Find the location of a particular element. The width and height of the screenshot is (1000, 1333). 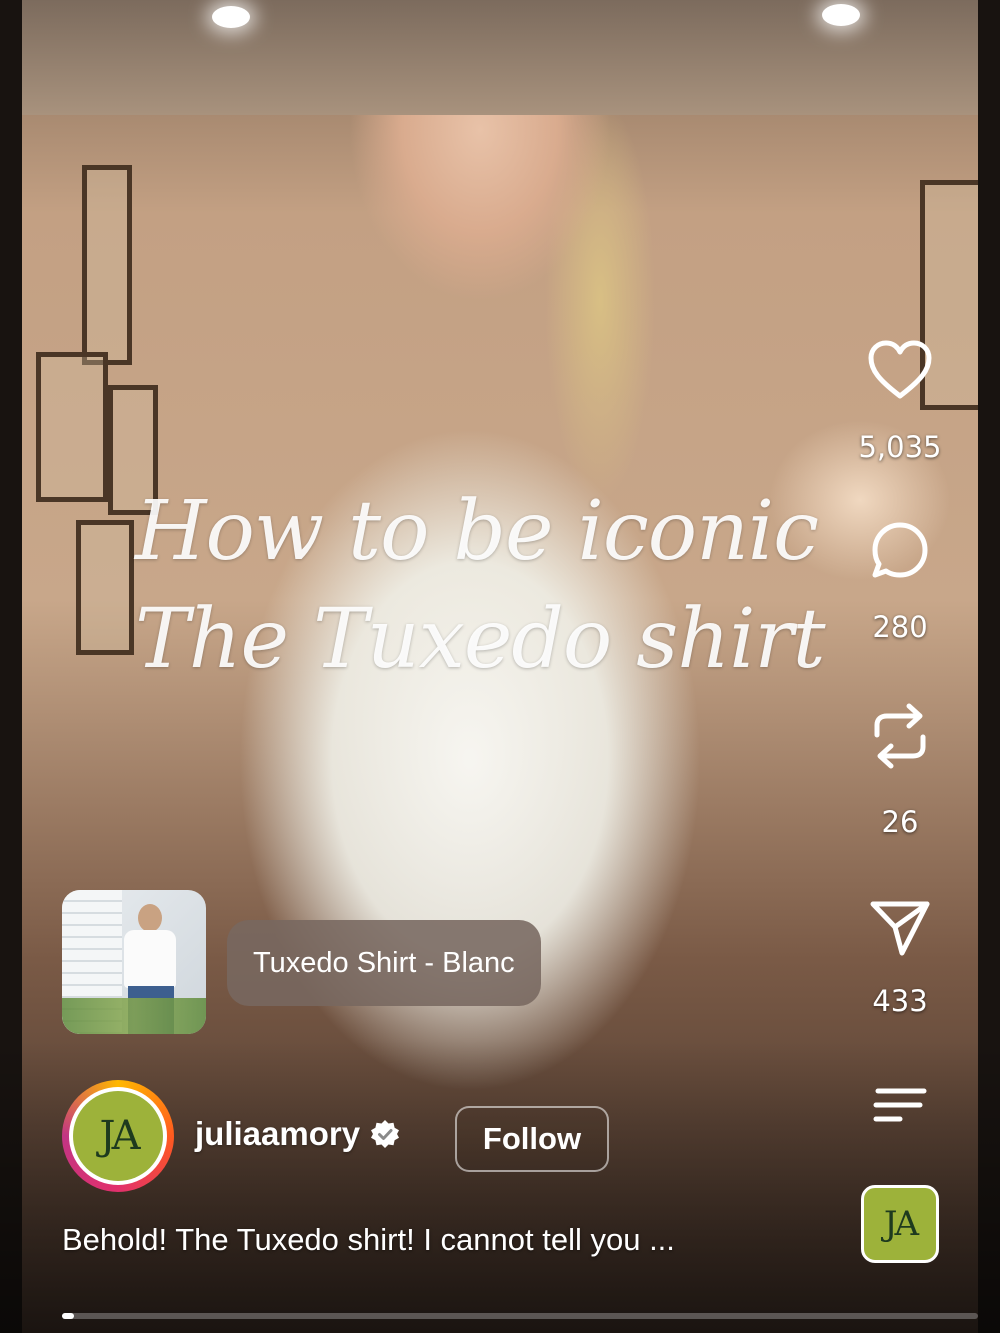

share-button is located at coordinates (900, 928).